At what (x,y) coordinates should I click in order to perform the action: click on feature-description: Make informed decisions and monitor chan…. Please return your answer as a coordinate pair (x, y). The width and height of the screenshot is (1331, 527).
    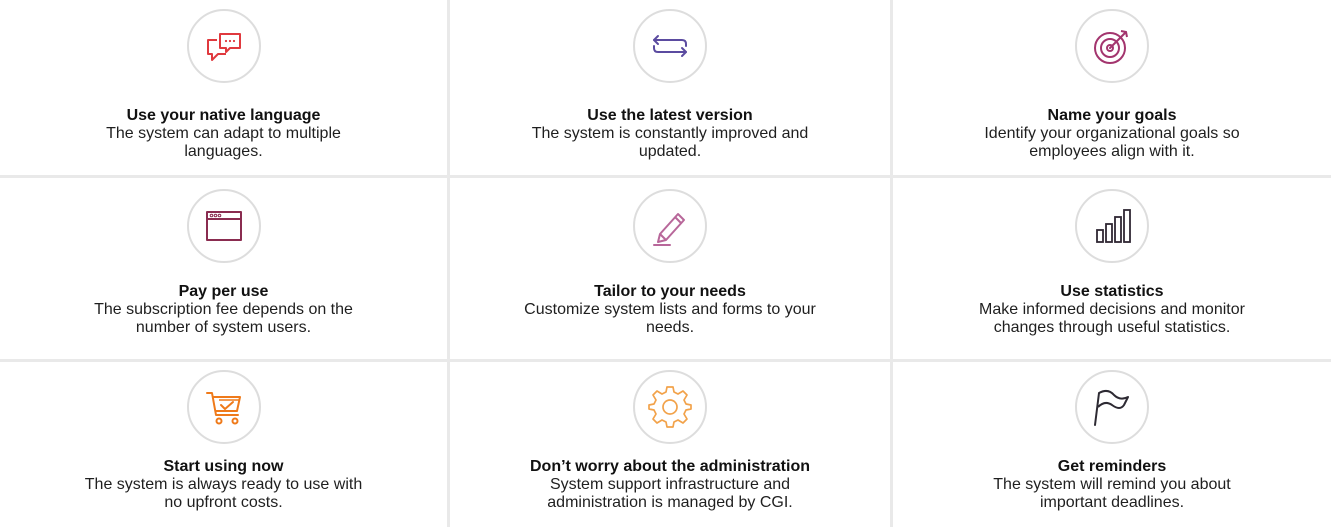
    Looking at the image, I should click on (1112, 318).